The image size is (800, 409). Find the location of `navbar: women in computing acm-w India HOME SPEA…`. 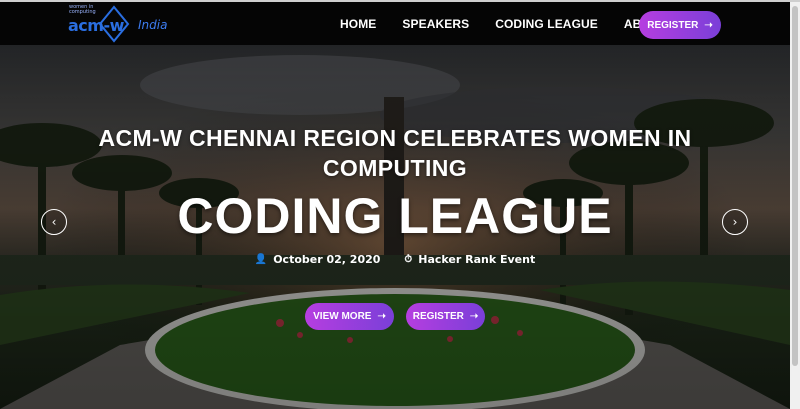

navbar: women in computing acm-w India HOME SPEA… is located at coordinates (395, 23).